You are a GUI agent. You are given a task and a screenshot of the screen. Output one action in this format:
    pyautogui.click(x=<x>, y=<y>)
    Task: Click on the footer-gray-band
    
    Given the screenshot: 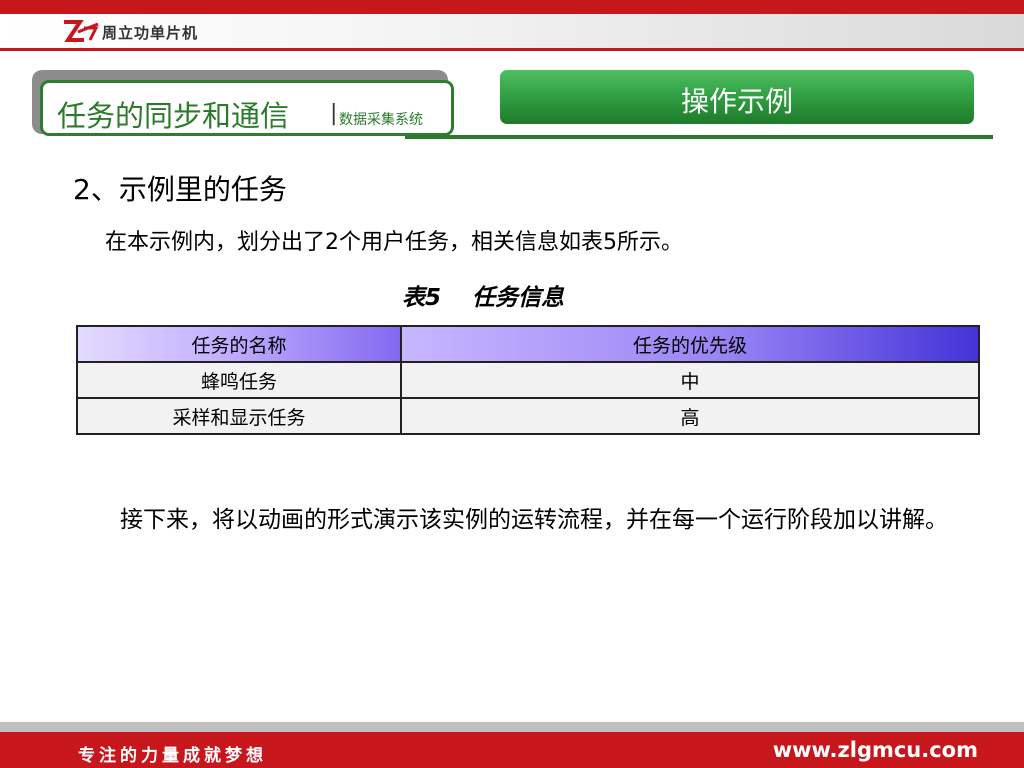 What is the action you would take?
    pyautogui.click(x=512, y=727)
    